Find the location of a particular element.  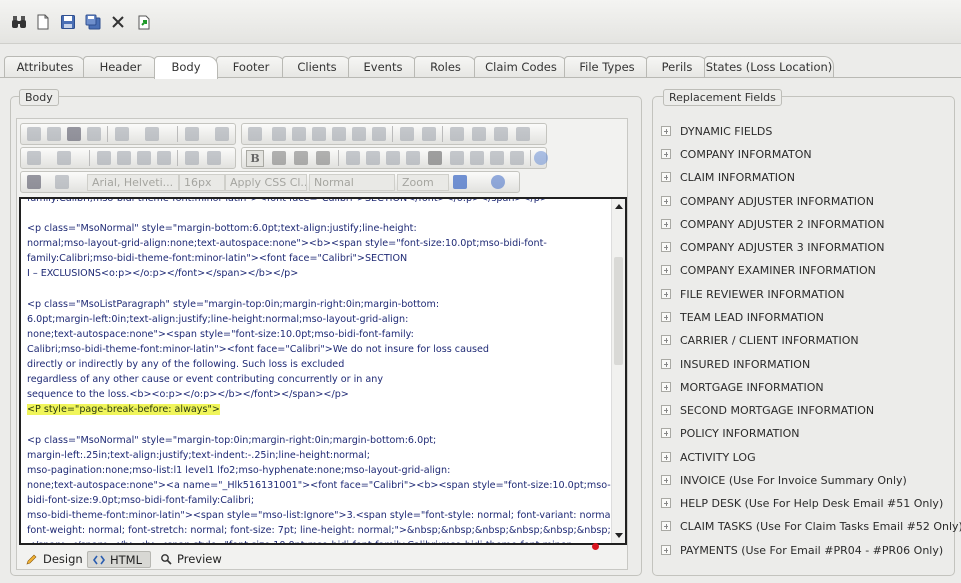

print-icon is located at coordinates (54, 134).